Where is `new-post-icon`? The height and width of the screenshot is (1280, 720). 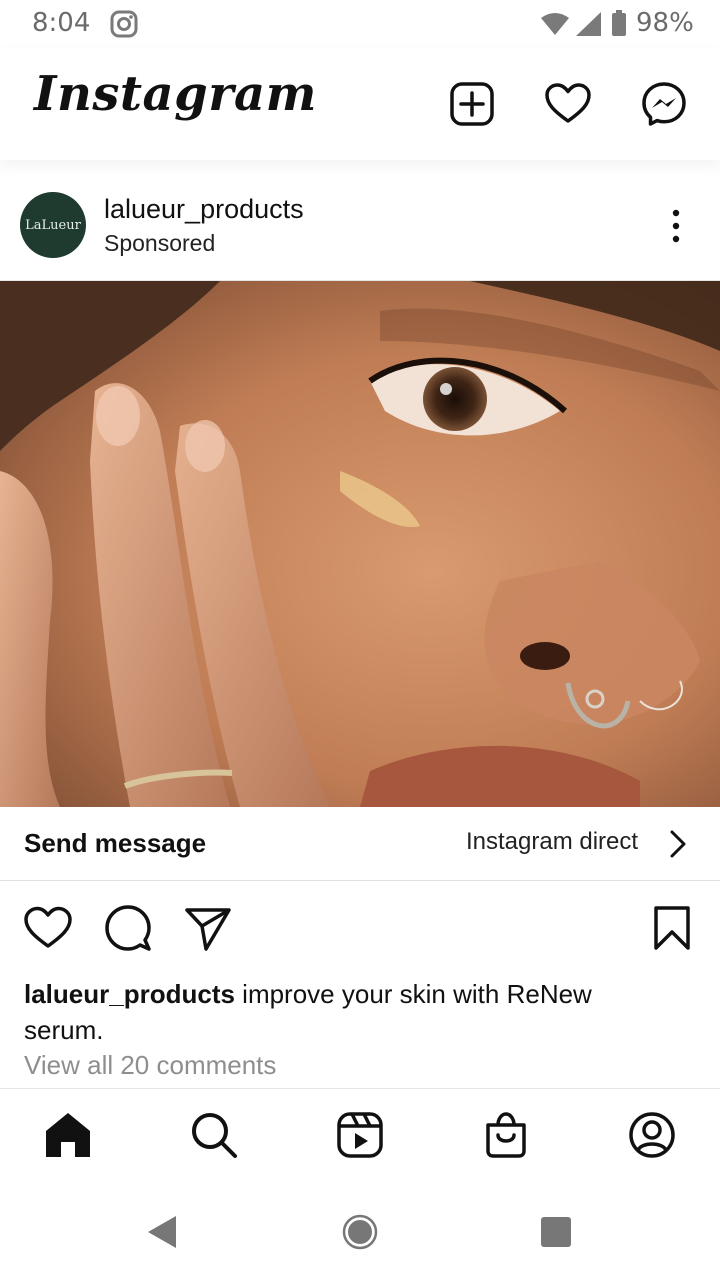
new-post-icon is located at coordinates (472, 104).